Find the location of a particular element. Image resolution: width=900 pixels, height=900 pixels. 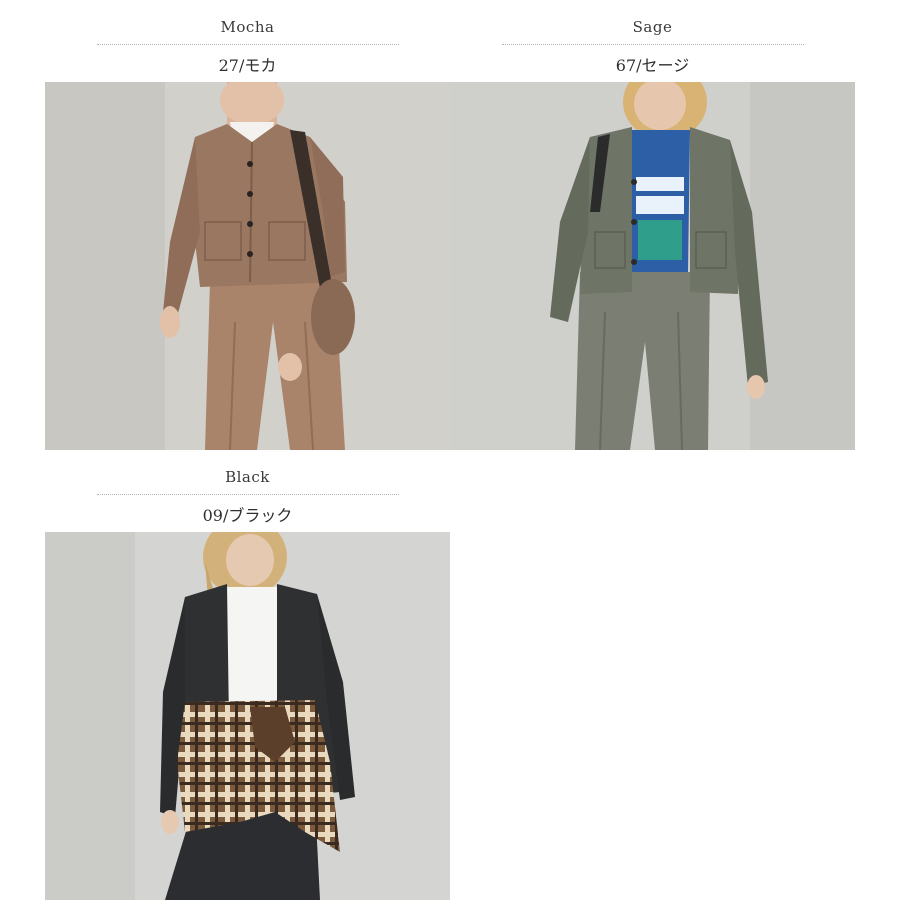

color-code-label: 27/モカ is located at coordinates (247, 65).